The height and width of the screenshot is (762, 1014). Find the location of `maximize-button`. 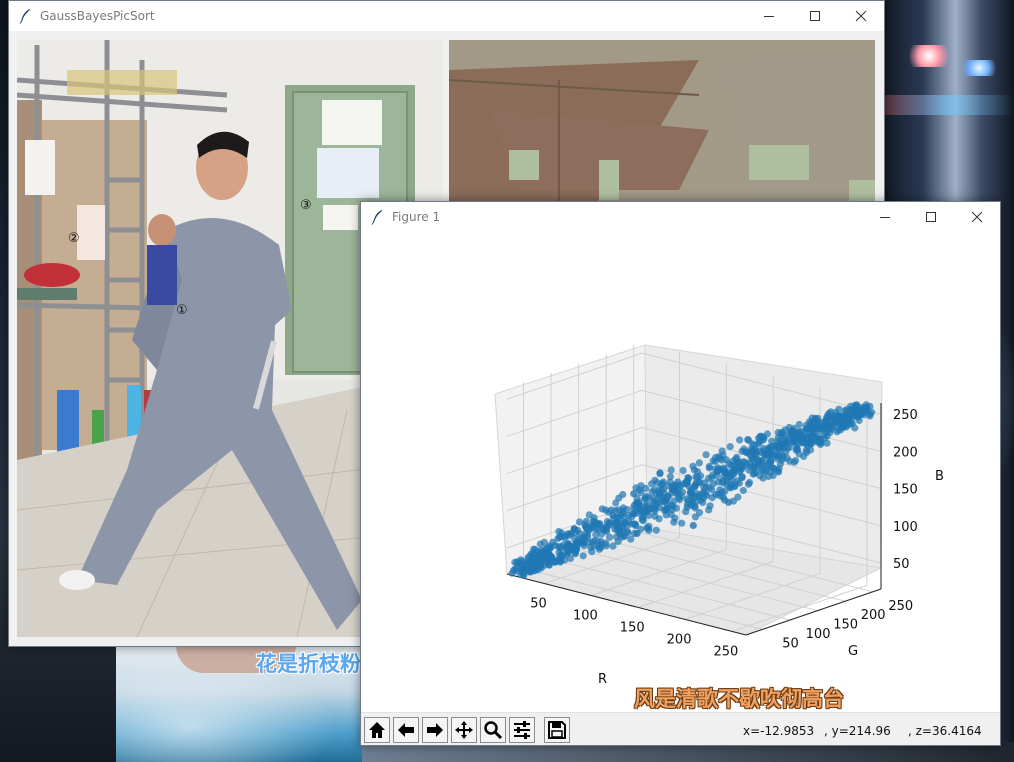

maximize-button is located at coordinates (815, 16).